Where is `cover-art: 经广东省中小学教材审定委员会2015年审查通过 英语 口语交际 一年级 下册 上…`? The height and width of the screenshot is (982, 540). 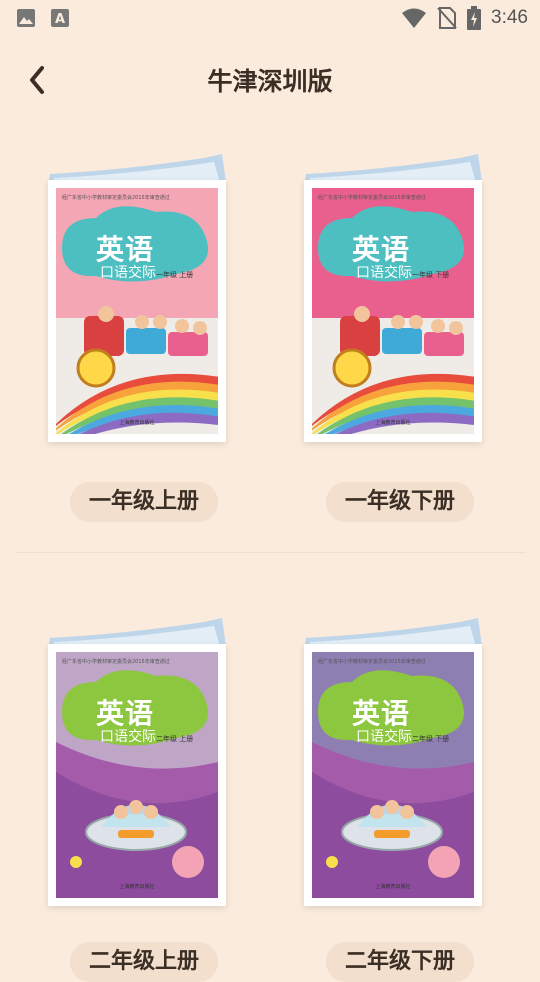 cover-art: 经广东省中小学教材审定委员会2015年审查通过 英语 口语交际 一年级 下册 上… is located at coordinates (393, 311).